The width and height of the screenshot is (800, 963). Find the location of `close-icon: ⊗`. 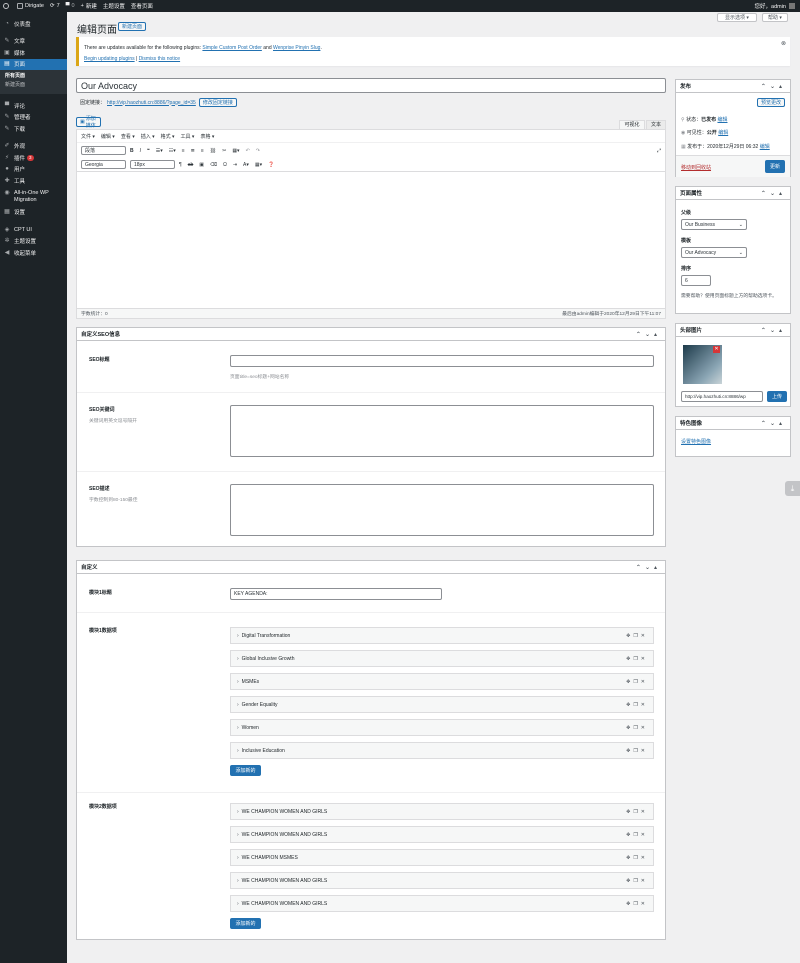

close-icon: ⊗ is located at coordinates (783, 43).